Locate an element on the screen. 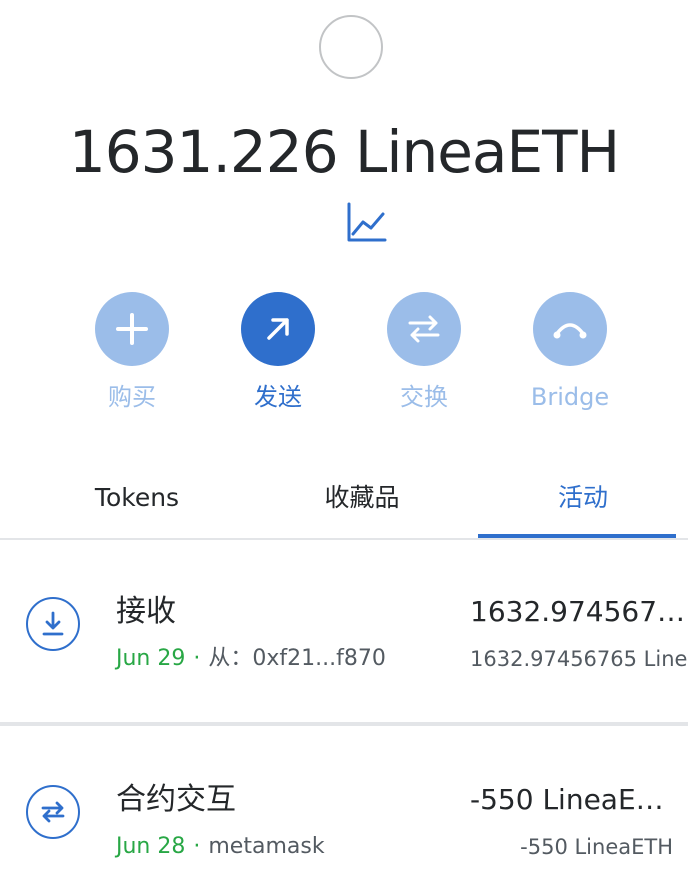 The height and width of the screenshot is (880, 688). wallet-tabs: Tokens 收藏品 活动 is located at coordinates (344, 505).